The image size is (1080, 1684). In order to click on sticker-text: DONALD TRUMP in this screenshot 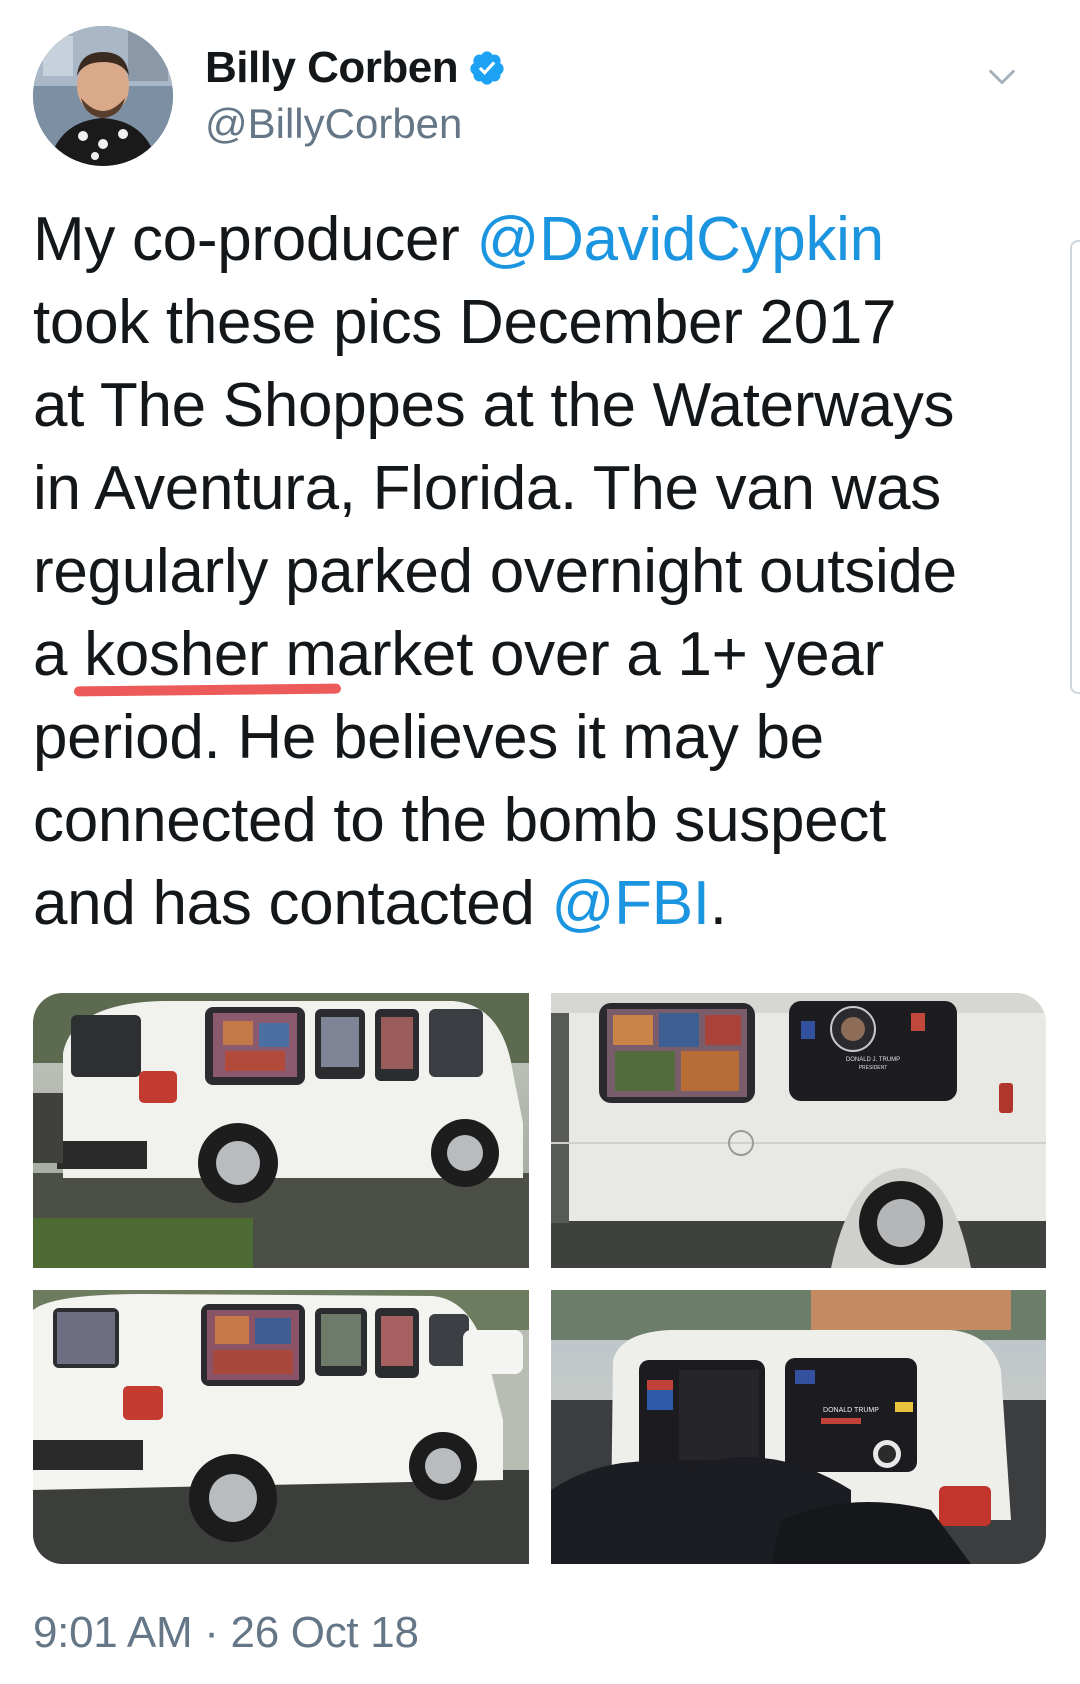, I will do `click(851, 1410)`.